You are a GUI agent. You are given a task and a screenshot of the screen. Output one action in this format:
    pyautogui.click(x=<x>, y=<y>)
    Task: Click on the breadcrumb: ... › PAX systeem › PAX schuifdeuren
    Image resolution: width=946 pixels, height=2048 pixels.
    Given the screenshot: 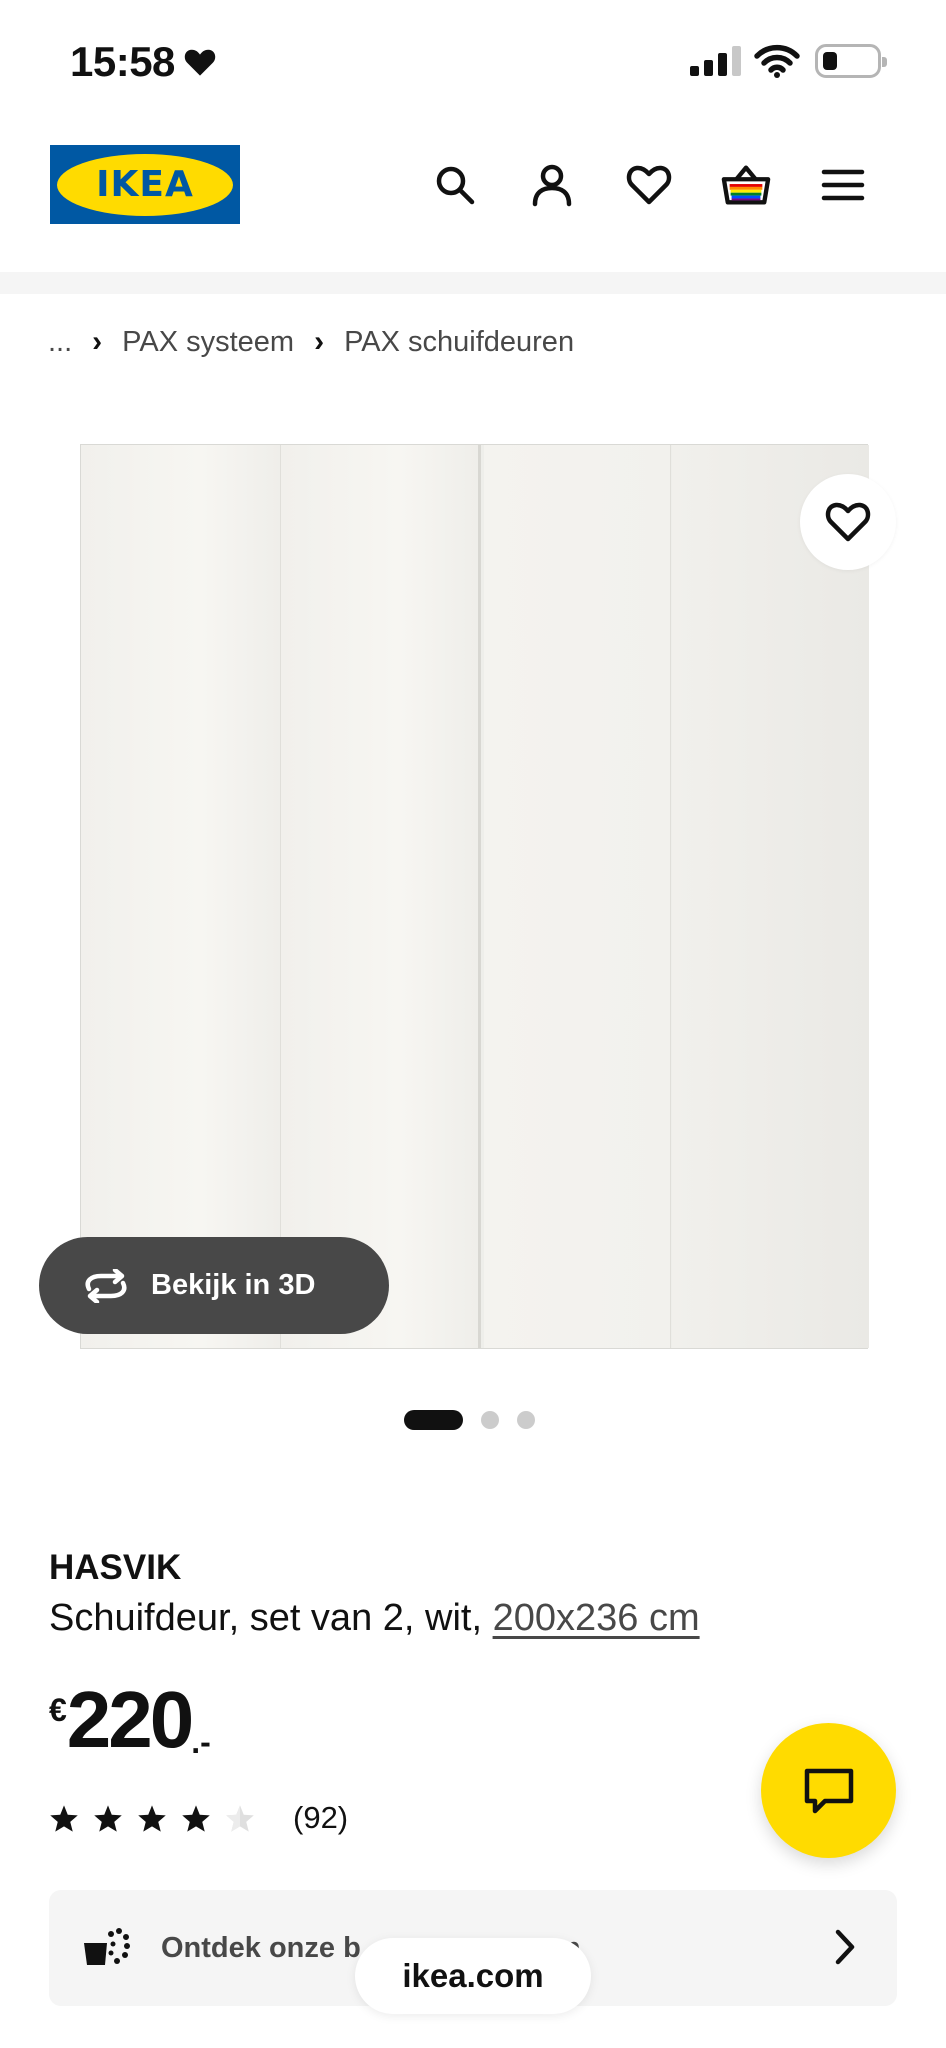 What is the action you would take?
    pyautogui.click(x=311, y=342)
    